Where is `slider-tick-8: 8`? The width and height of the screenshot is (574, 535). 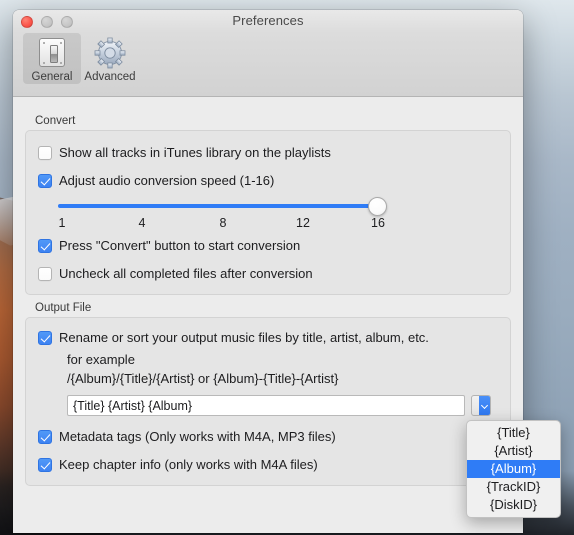 slider-tick-8: 8 is located at coordinates (223, 223).